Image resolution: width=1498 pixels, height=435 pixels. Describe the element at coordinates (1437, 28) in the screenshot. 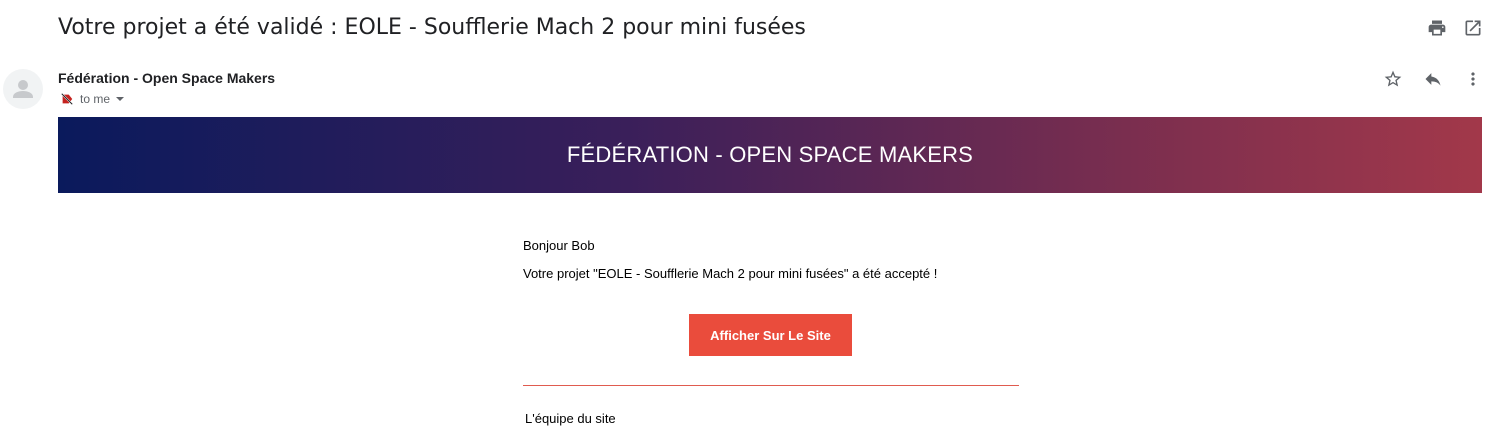

I see `print-icon` at that location.